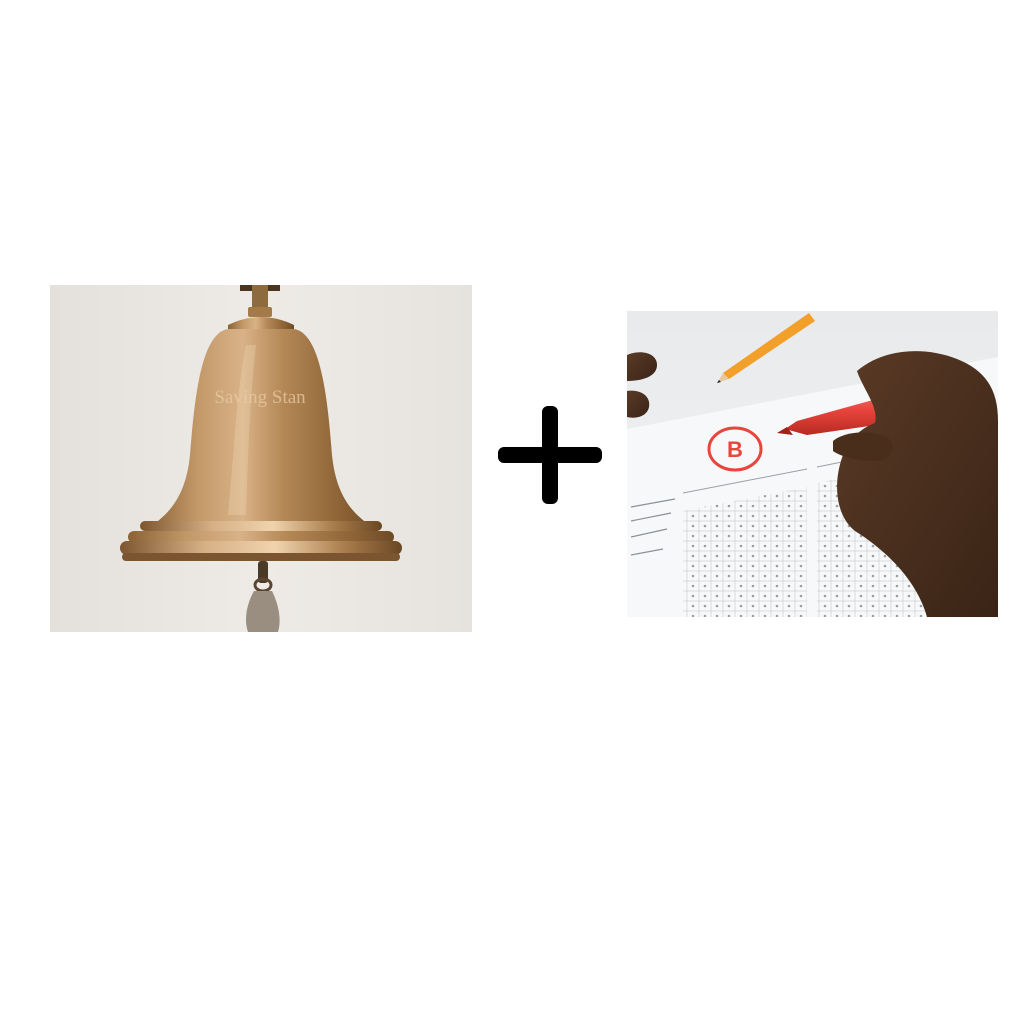 The image size is (1024, 1024). I want to click on brass-bell-icon: Saving Stan, so click(261, 458).